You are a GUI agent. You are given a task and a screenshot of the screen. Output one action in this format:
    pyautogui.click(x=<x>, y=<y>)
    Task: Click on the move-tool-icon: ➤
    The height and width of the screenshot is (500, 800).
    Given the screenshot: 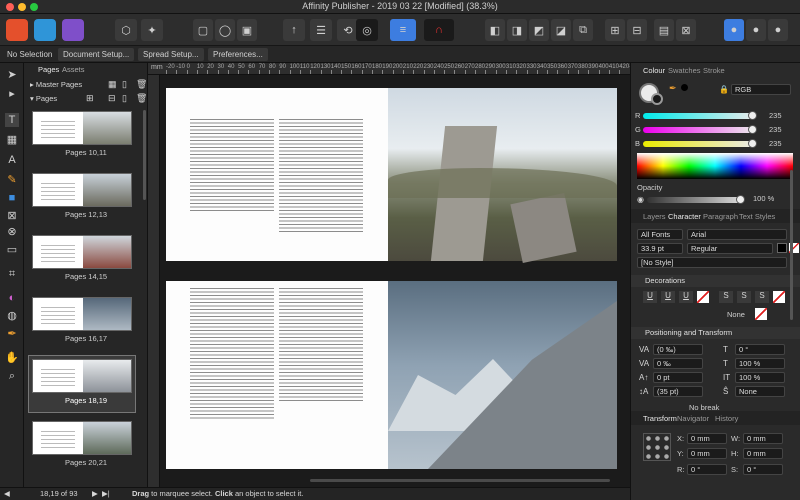 What is the action you would take?
    pyautogui.click(x=12, y=75)
    